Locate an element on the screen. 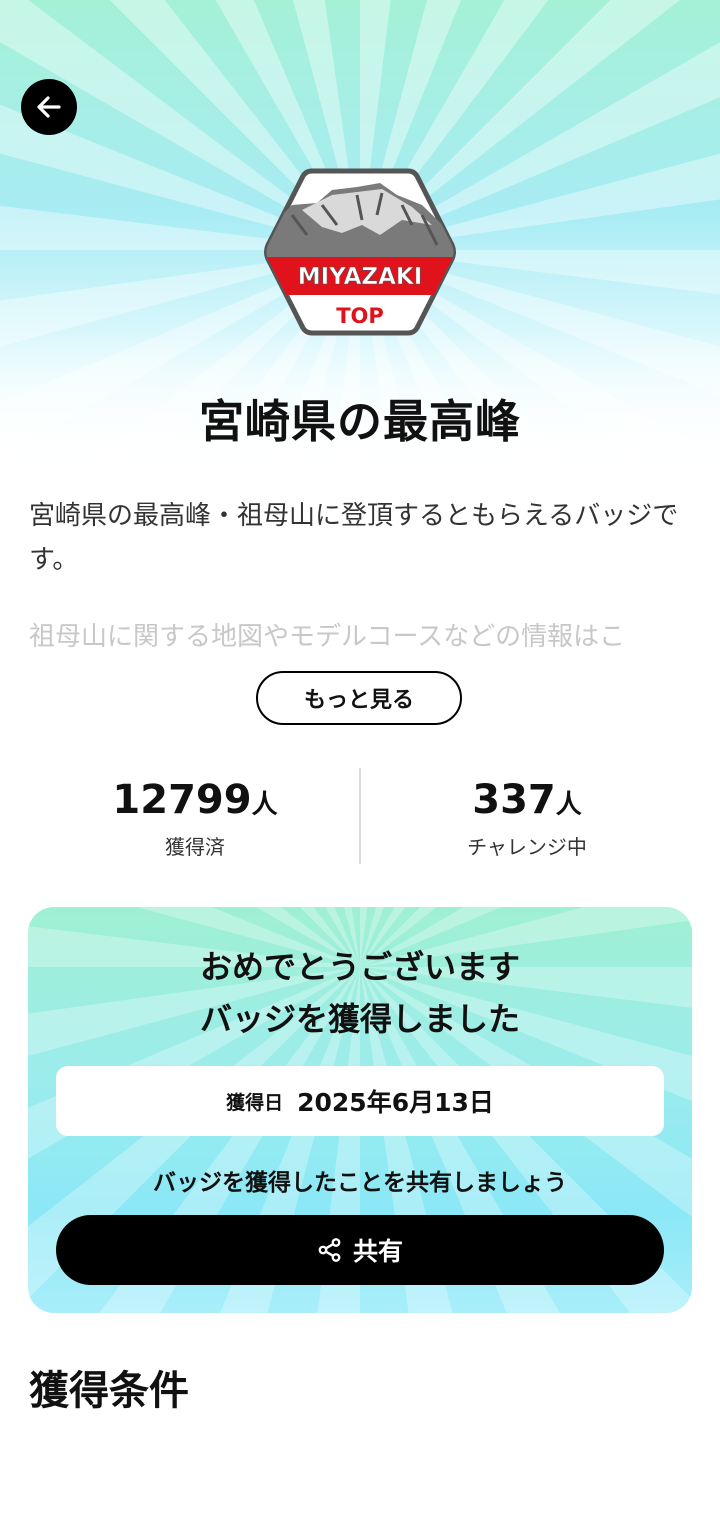 The image size is (720, 1520). stat-challenging-unit: 人 is located at coordinates (568, 805).